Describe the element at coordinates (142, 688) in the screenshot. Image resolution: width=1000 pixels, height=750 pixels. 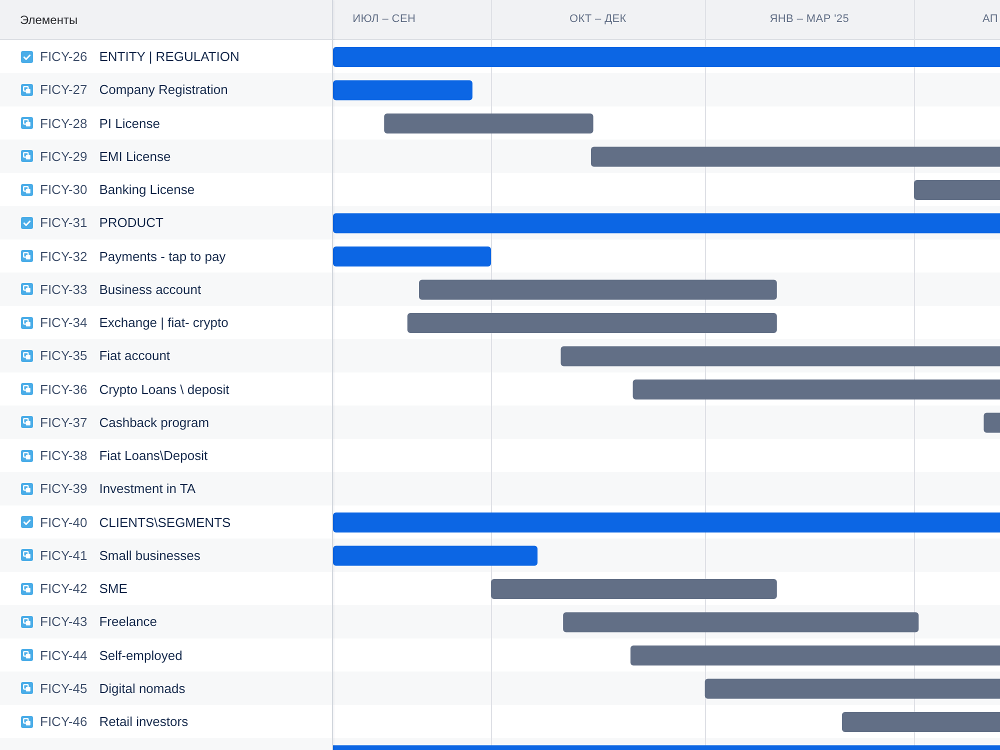
I see `issue-title: Digital nomads` at that location.